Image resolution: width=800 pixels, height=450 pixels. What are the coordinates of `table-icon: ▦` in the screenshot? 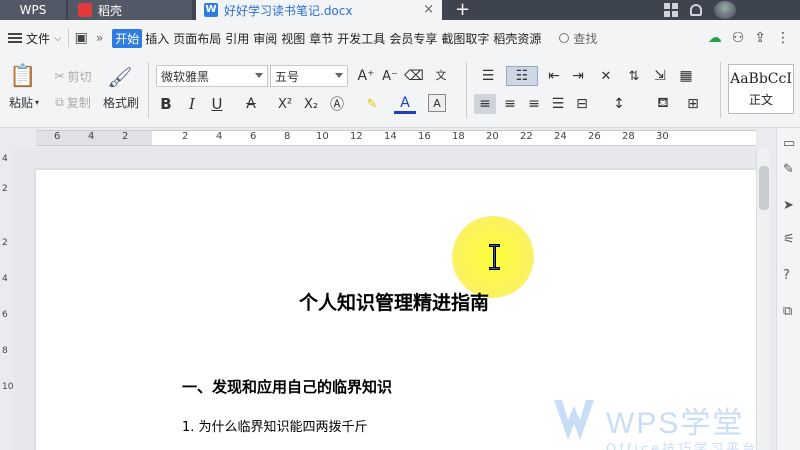 It's located at (686, 76).